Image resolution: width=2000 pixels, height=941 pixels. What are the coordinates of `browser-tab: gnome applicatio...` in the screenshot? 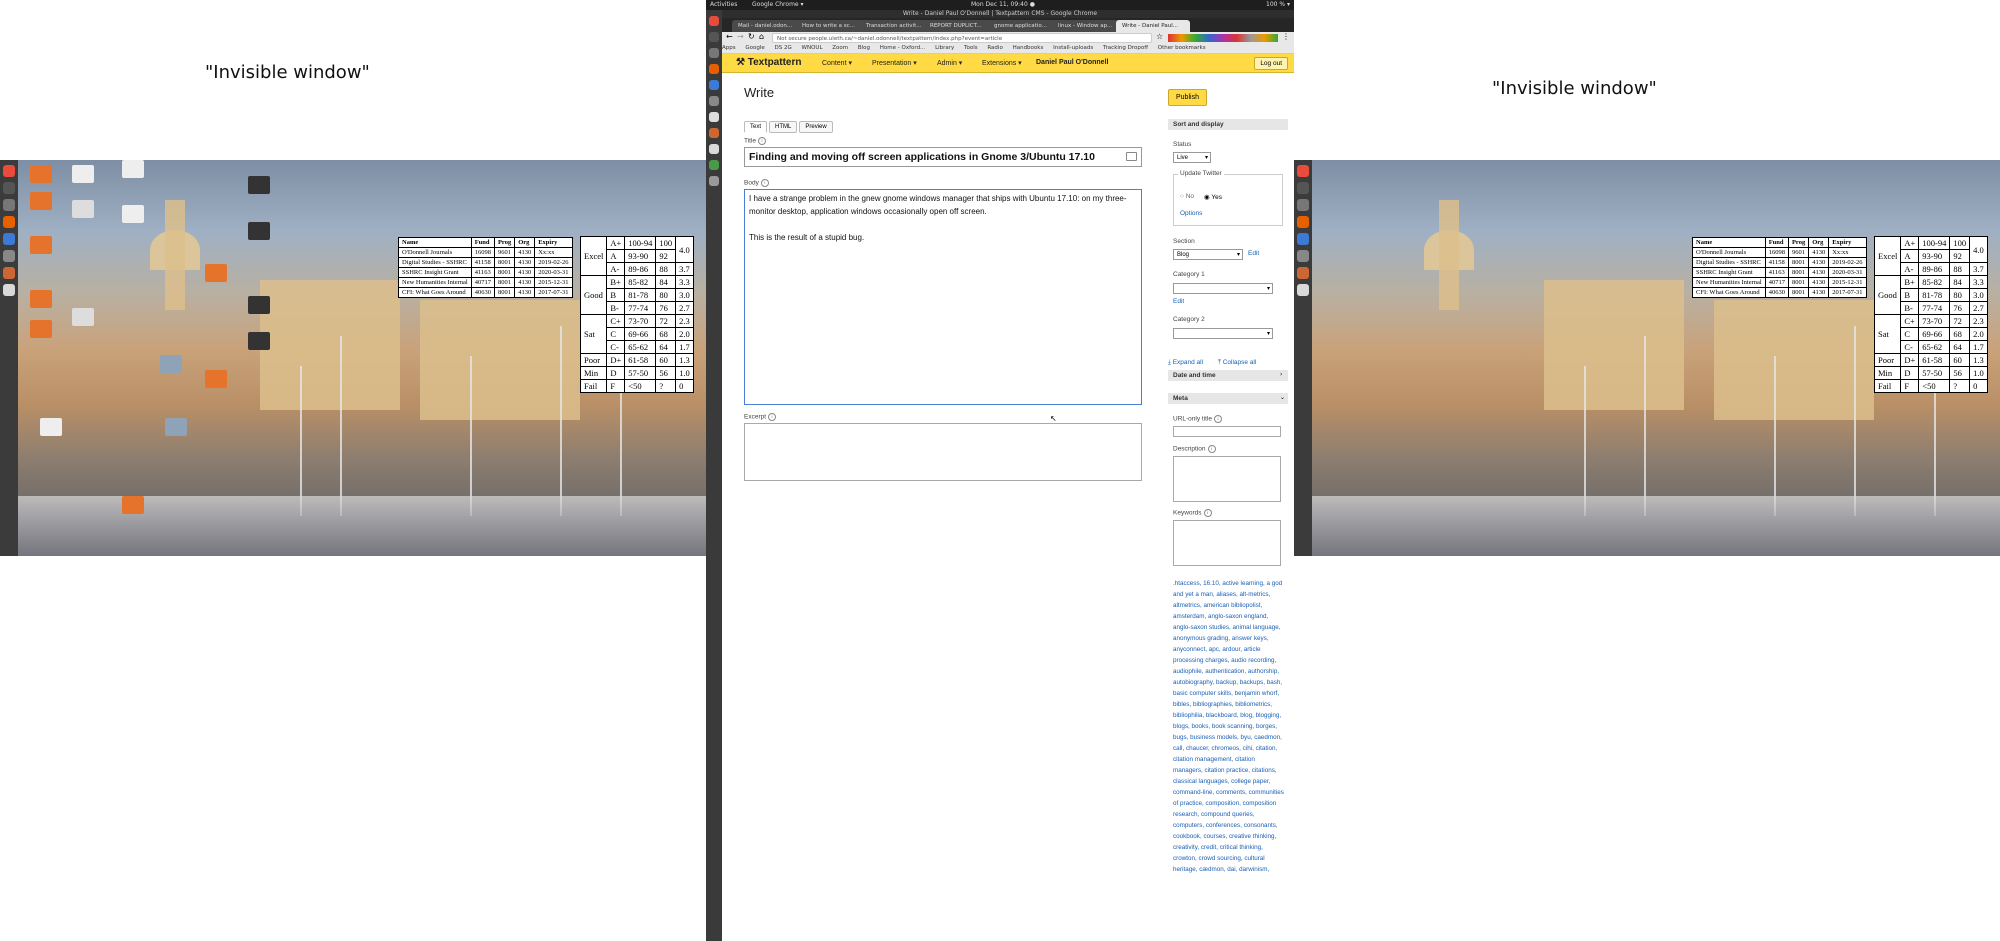 It's located at (1022, 26).